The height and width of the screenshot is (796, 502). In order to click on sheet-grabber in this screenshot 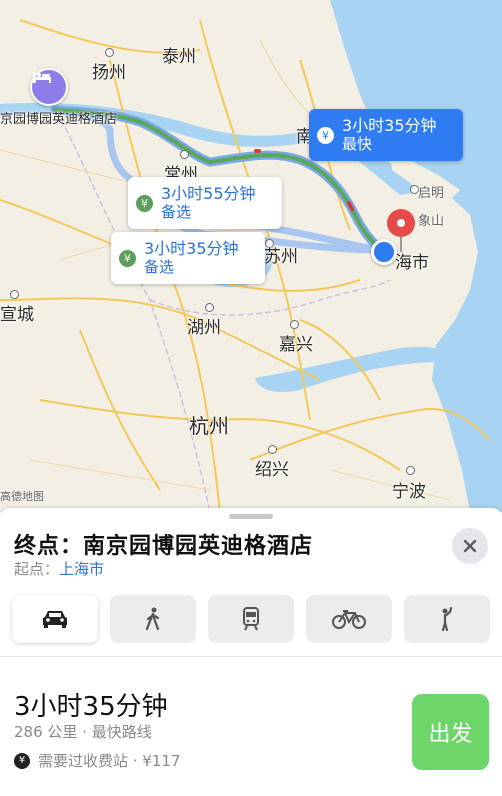, I will do `click(251, 516)`.